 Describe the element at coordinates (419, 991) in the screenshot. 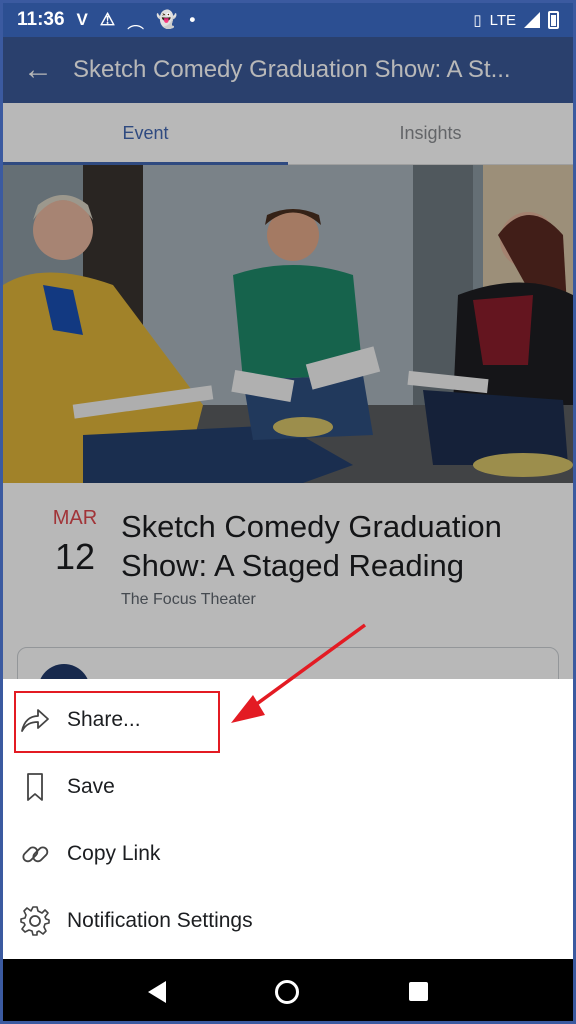

I see `nav-recents-icon` at that location.